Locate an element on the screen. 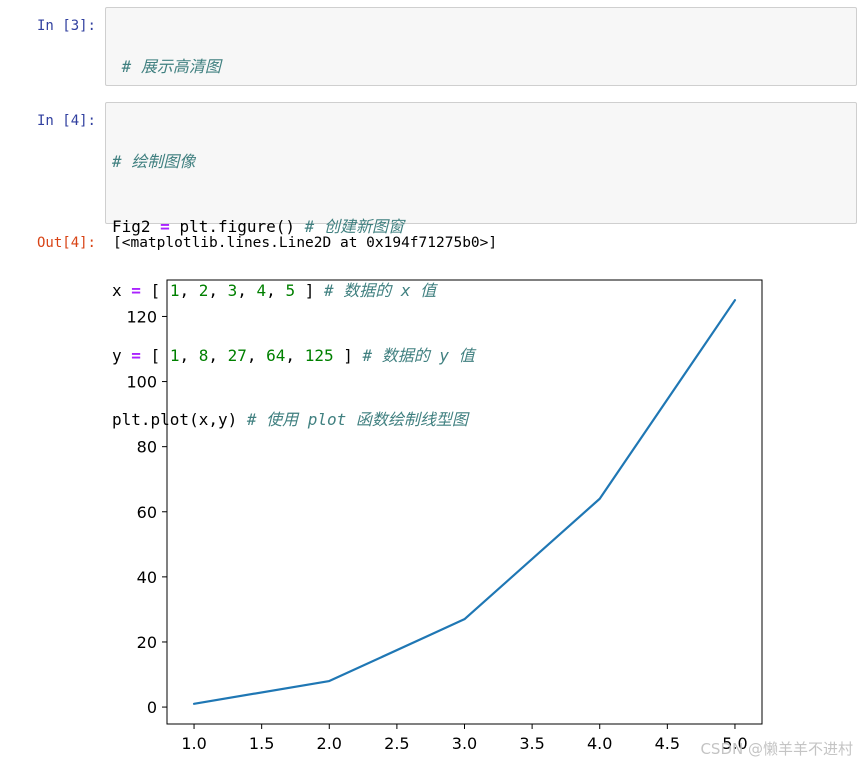 This screenshot has height=765, width=857. cell-2-prompt: In [4]: is located at coordinates (66, 121).